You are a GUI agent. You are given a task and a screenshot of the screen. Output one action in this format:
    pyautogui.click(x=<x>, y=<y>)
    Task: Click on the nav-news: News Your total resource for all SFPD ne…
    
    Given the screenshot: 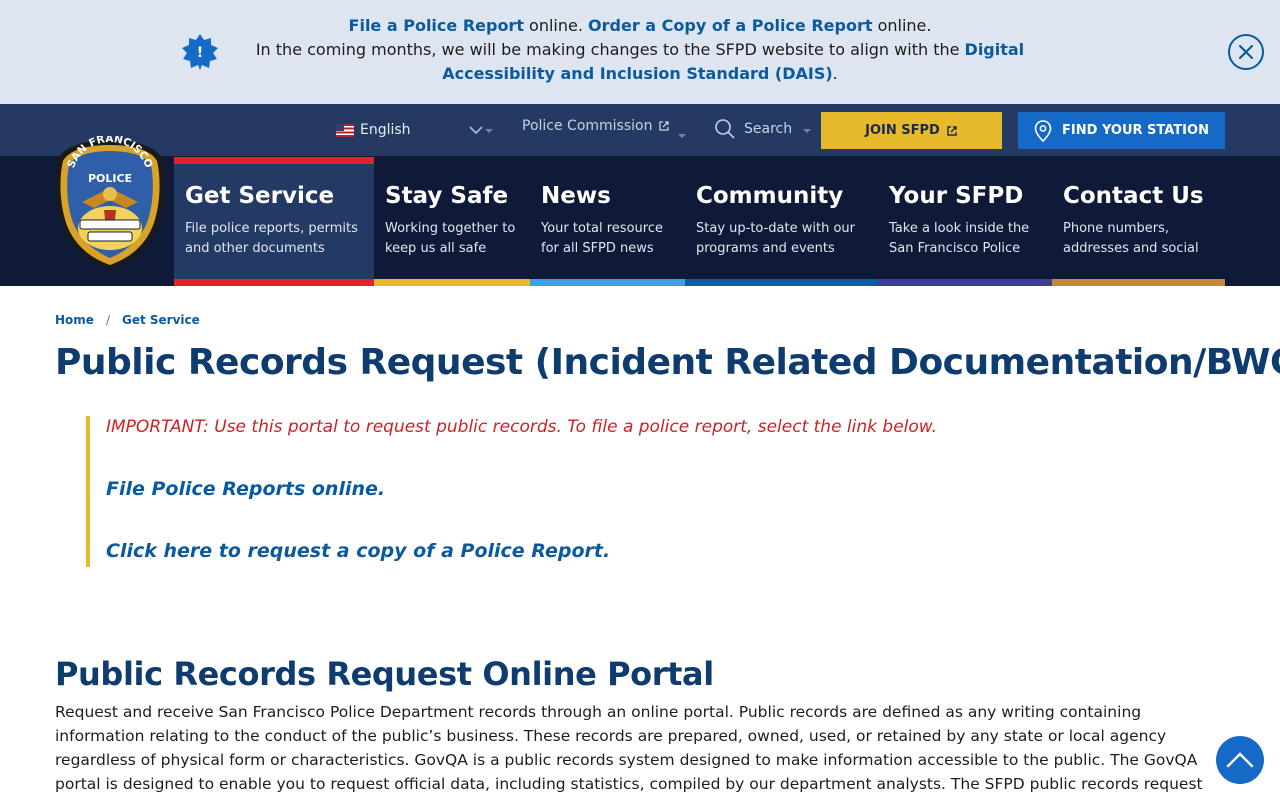 What is the action you would take?
    pyautogui.click(x=607, y=221)
    